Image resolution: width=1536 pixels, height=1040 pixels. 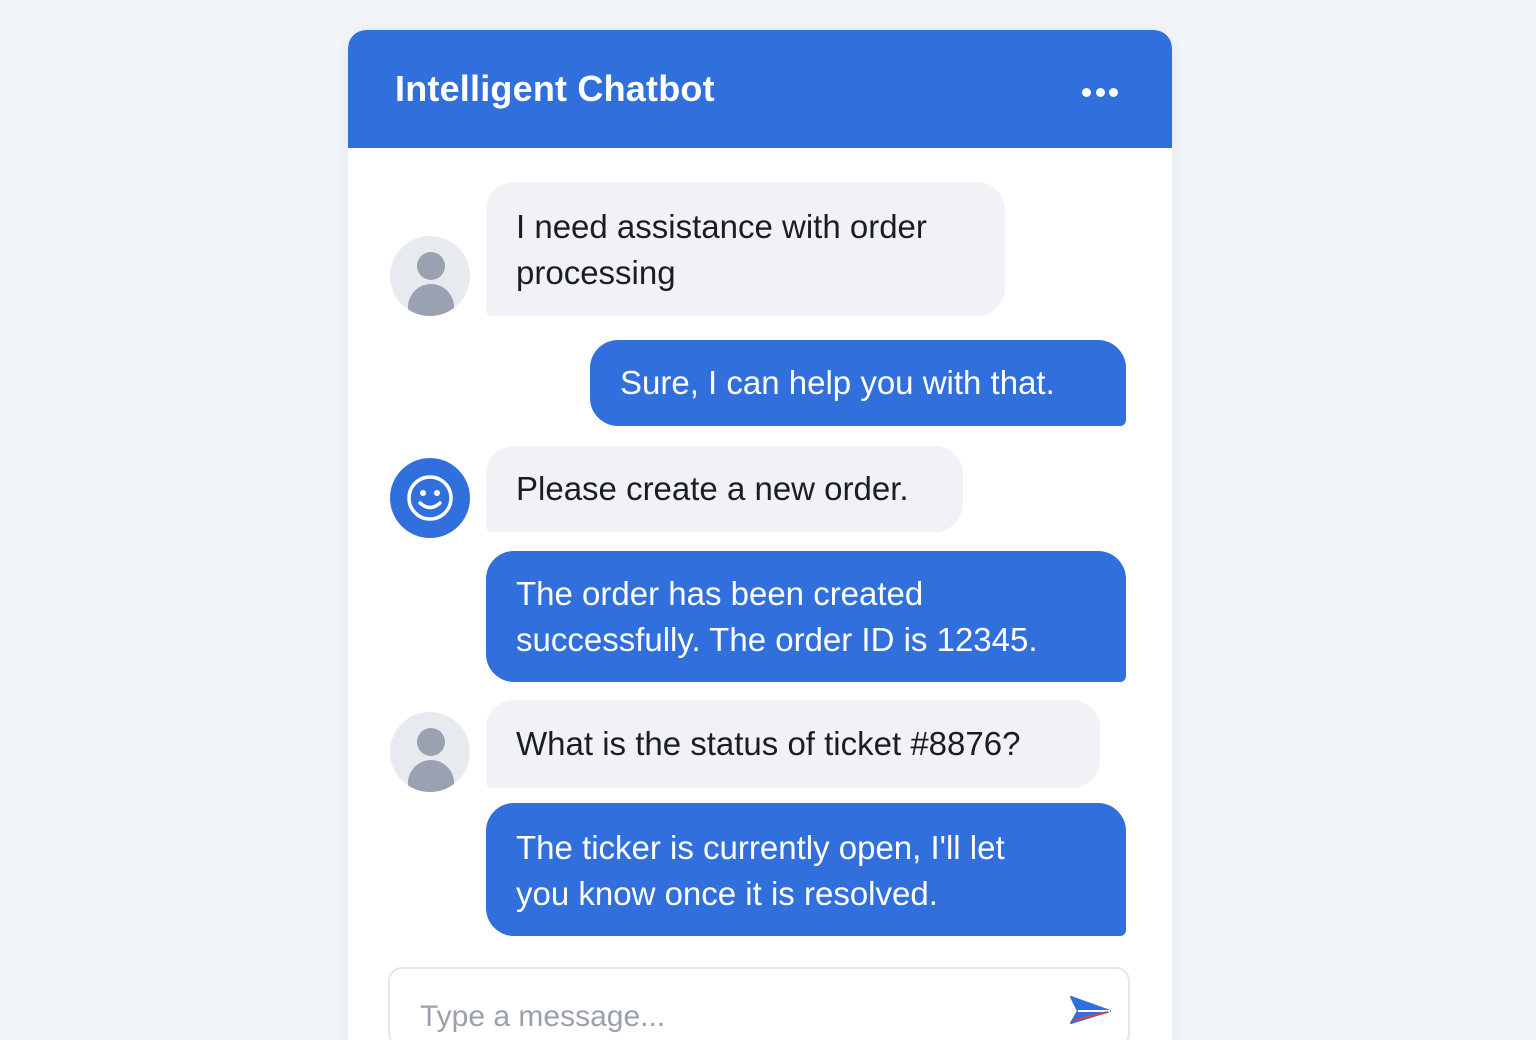 What do you see at coordinates (555, 88) in the screenshot?
I see `chat-title: Intelligent Chatbot` at bounding box center [555, 88].